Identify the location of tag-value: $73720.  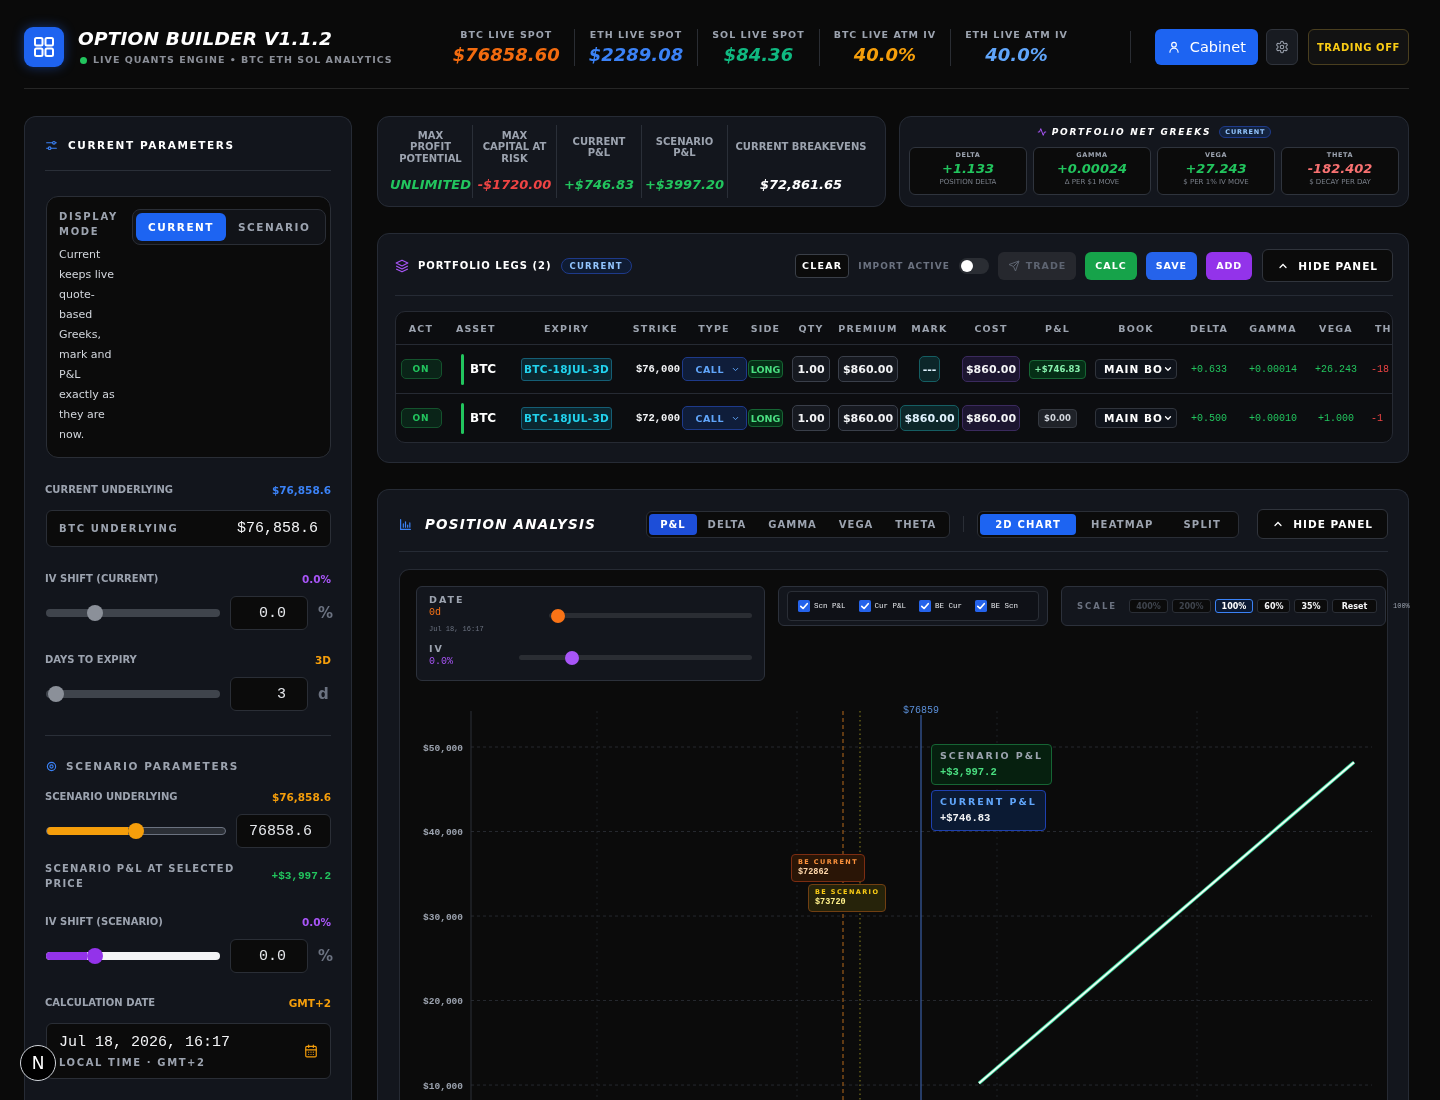
(831, 902).